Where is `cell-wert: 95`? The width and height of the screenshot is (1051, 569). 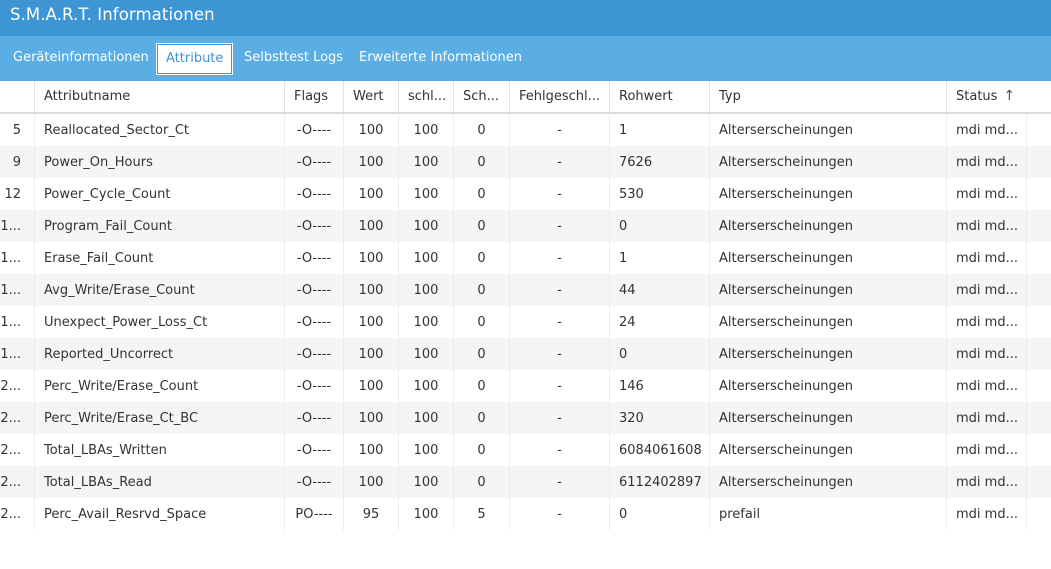
cell-wert: 95 is located at coordinates (371, 514).